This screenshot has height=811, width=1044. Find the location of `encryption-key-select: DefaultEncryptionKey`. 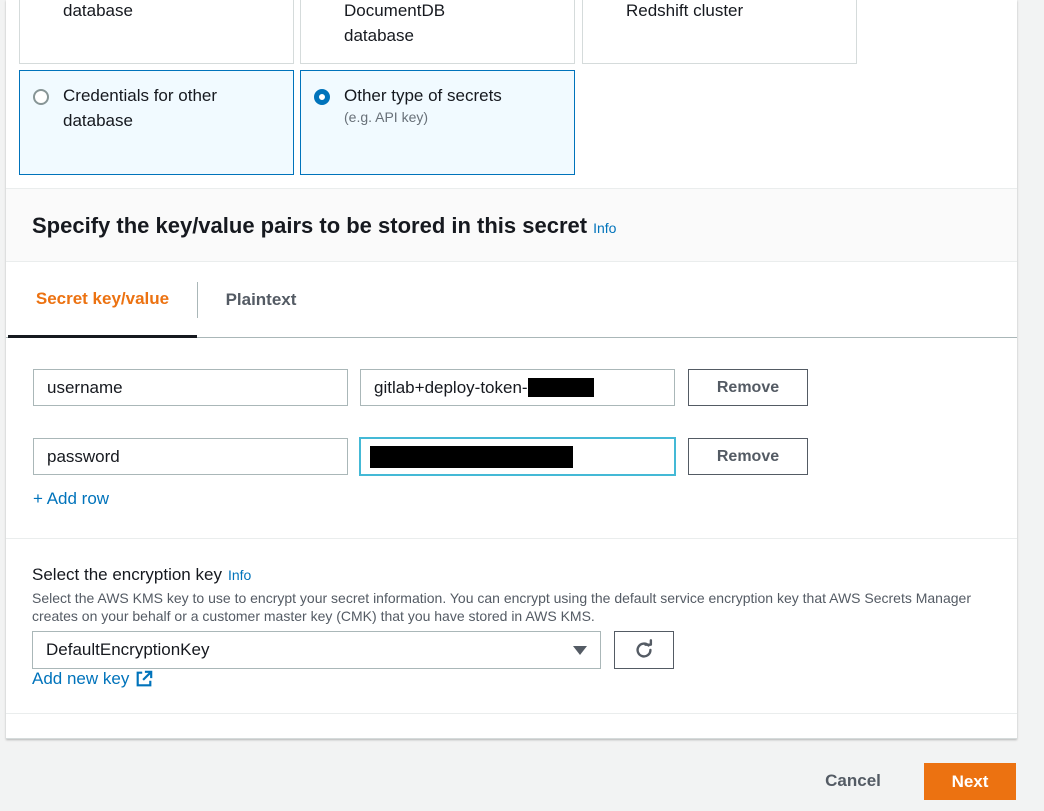

encryption-key-select: DefaultEncryptionKey is located at coordinates (316, 650).